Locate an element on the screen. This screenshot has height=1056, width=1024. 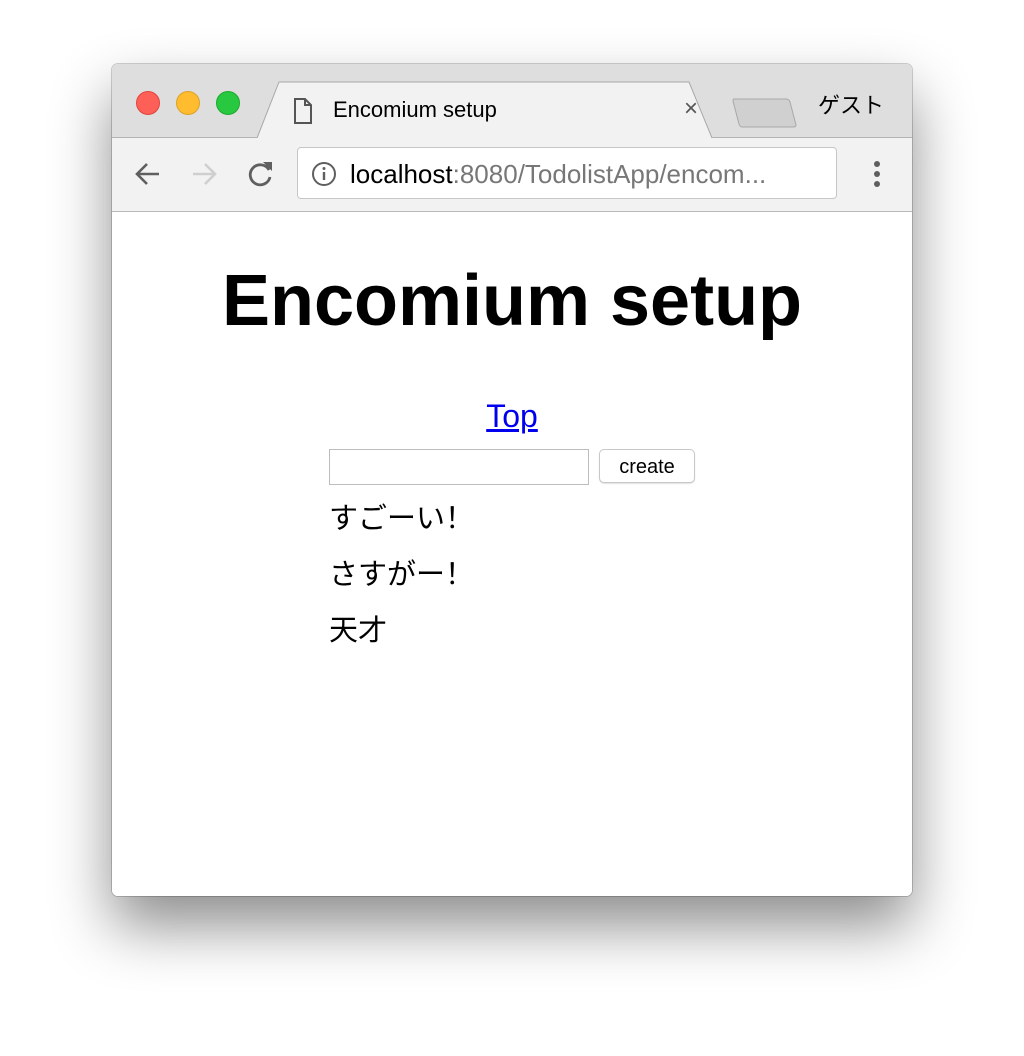
list-item: すごーい！ is located at coordinates (402, 518).